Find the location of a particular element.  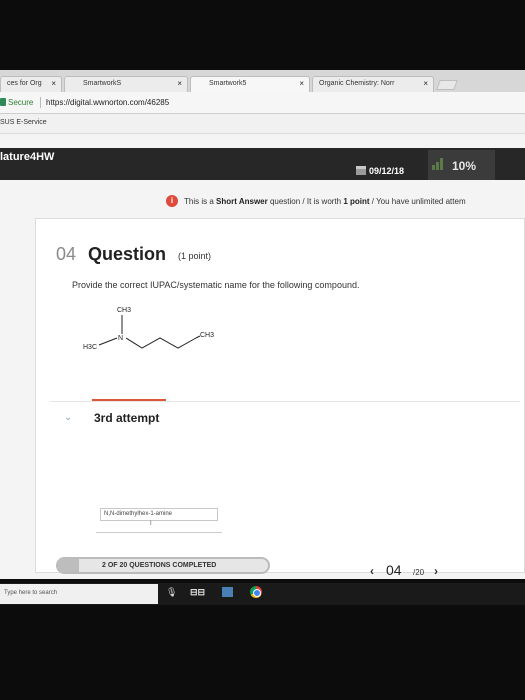

tab-title: Organic Chemistry: Norr is located at coordinates (357, 83).